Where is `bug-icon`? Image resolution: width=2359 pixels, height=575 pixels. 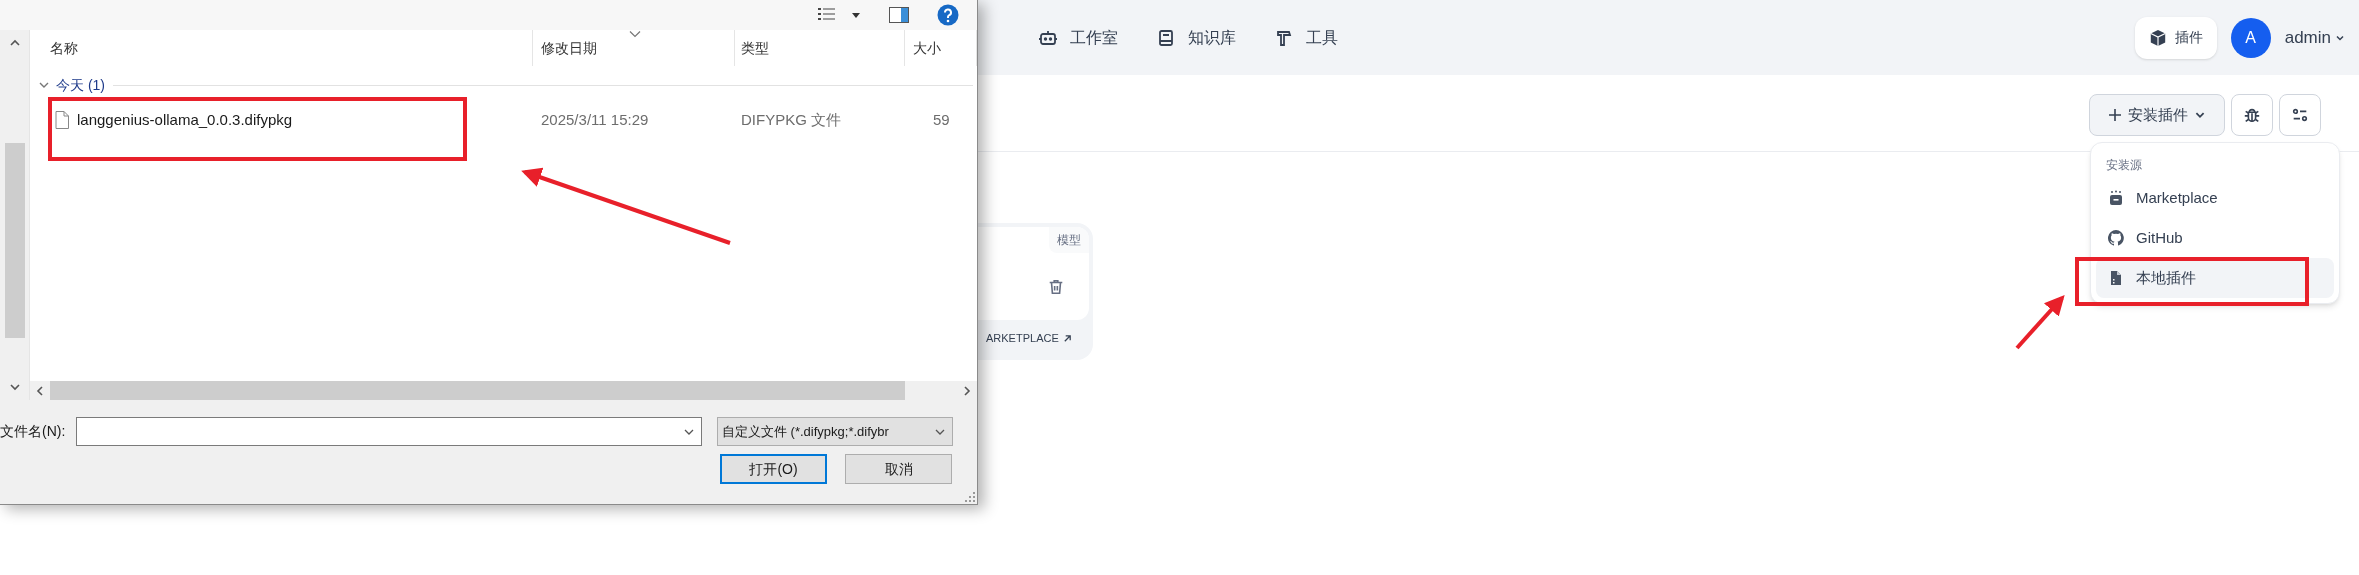 bug-icon is located at coordinates (2252, 115).